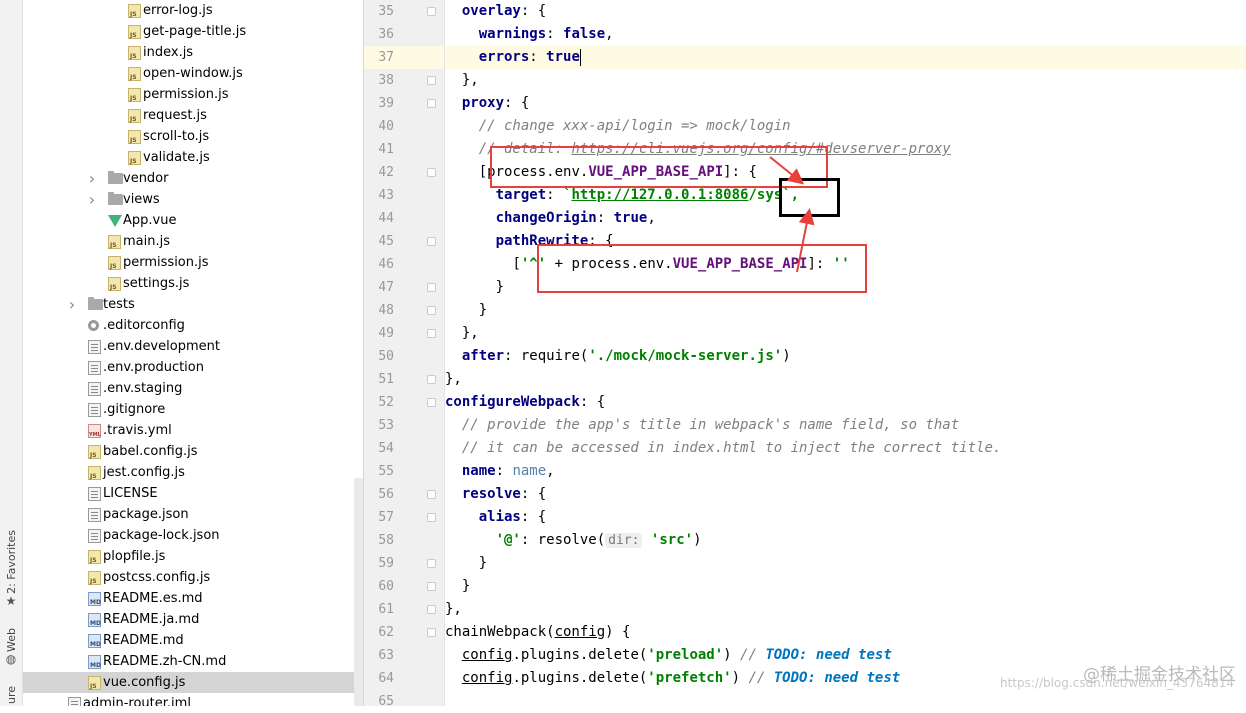  What do you see at coordinates (193, 682) in the screenshot?
I see `tree-item: JS vue.config.js` at bounding box center [193, 682].